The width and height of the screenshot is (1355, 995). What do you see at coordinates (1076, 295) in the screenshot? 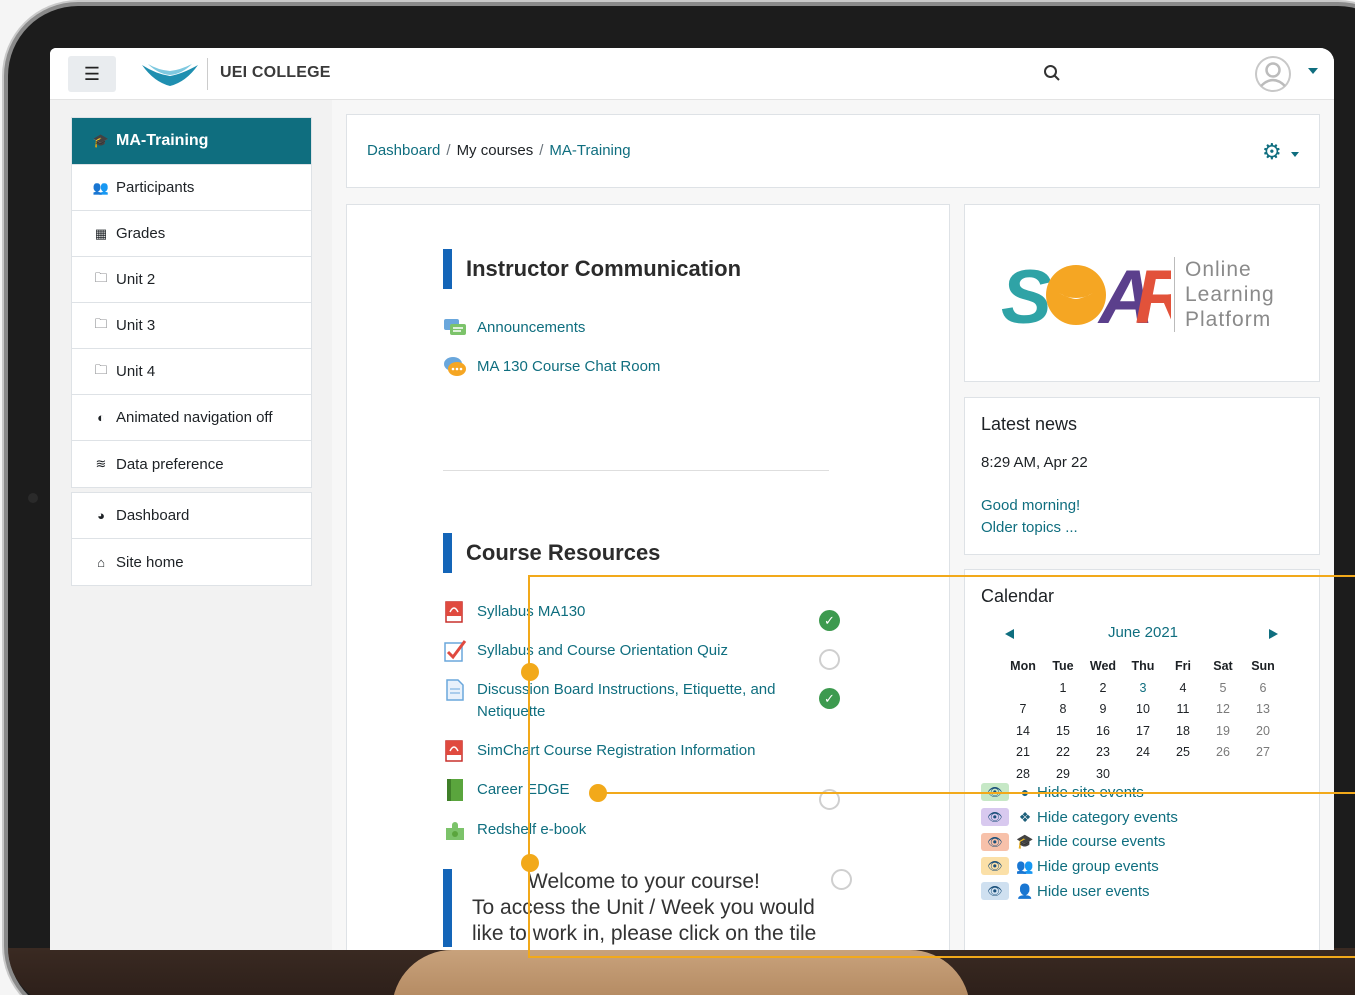
I see `soar-o-circle` at bounding box center [1076, 295].